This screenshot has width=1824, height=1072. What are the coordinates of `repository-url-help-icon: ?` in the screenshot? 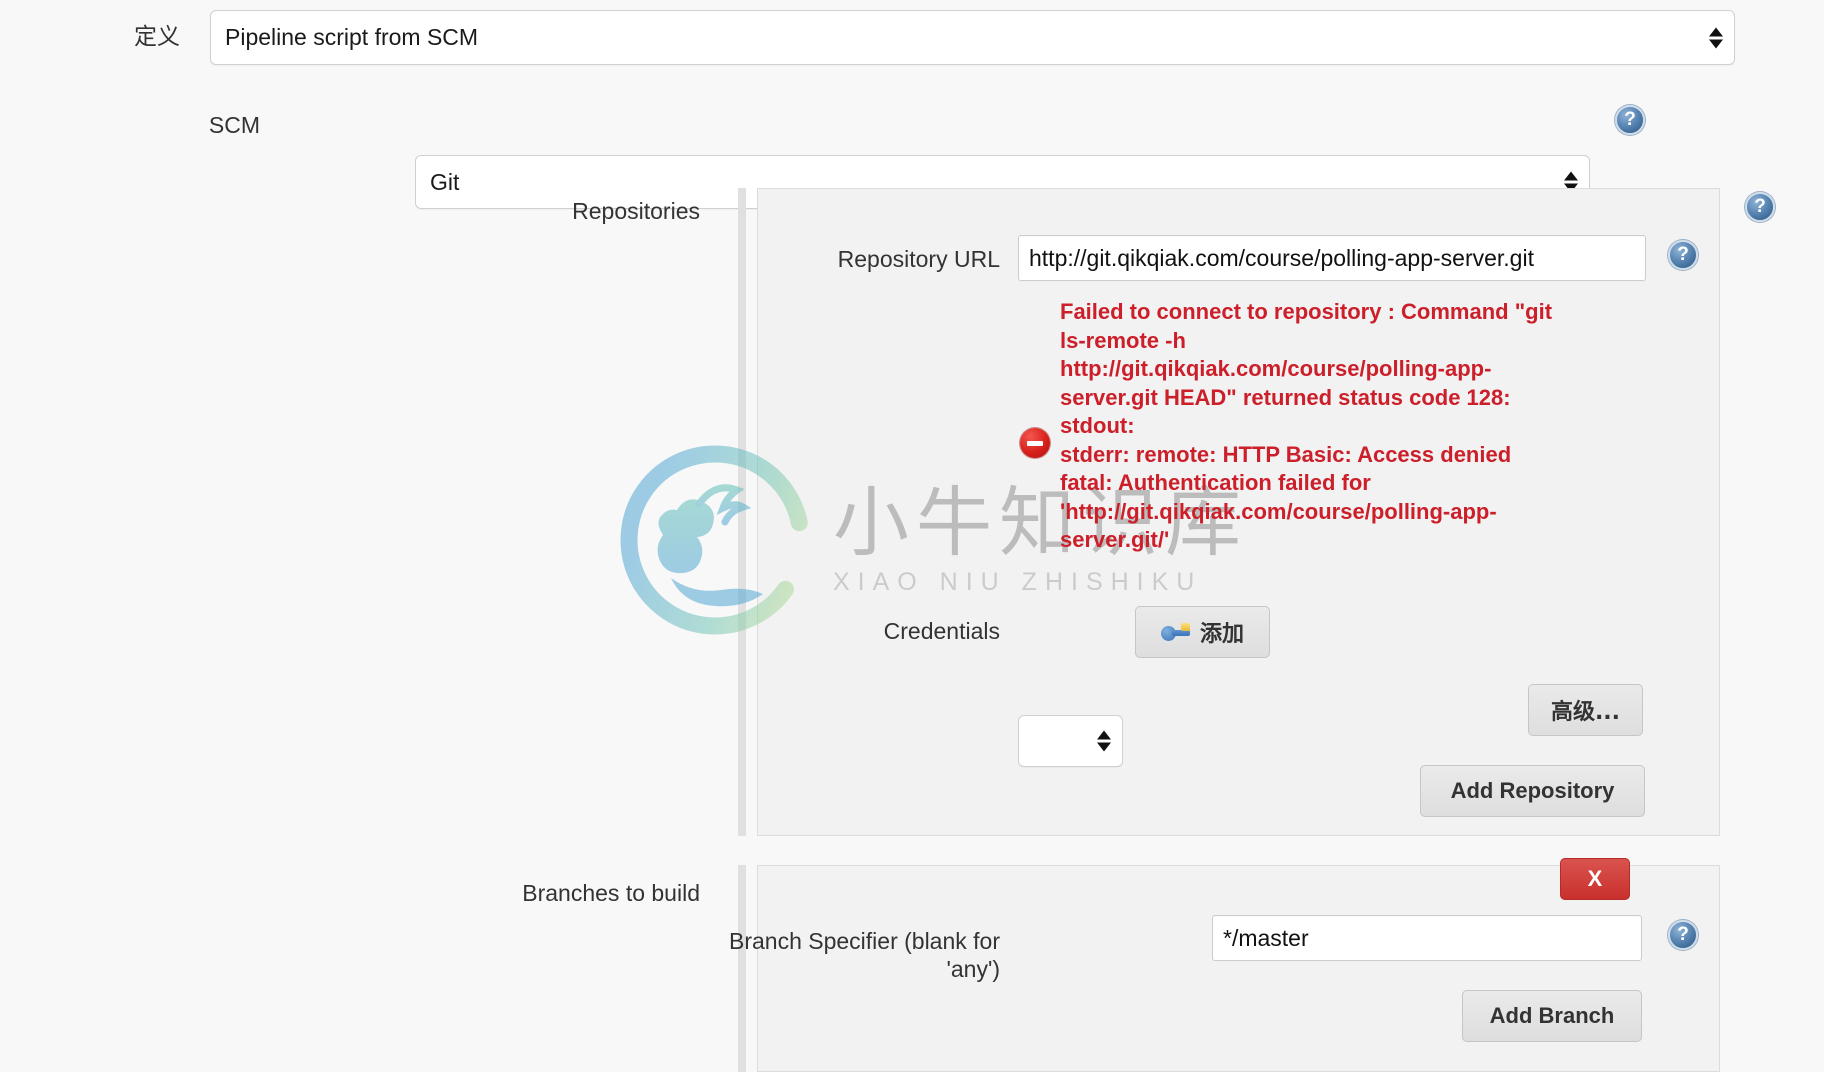 It's located at (1683, 255).